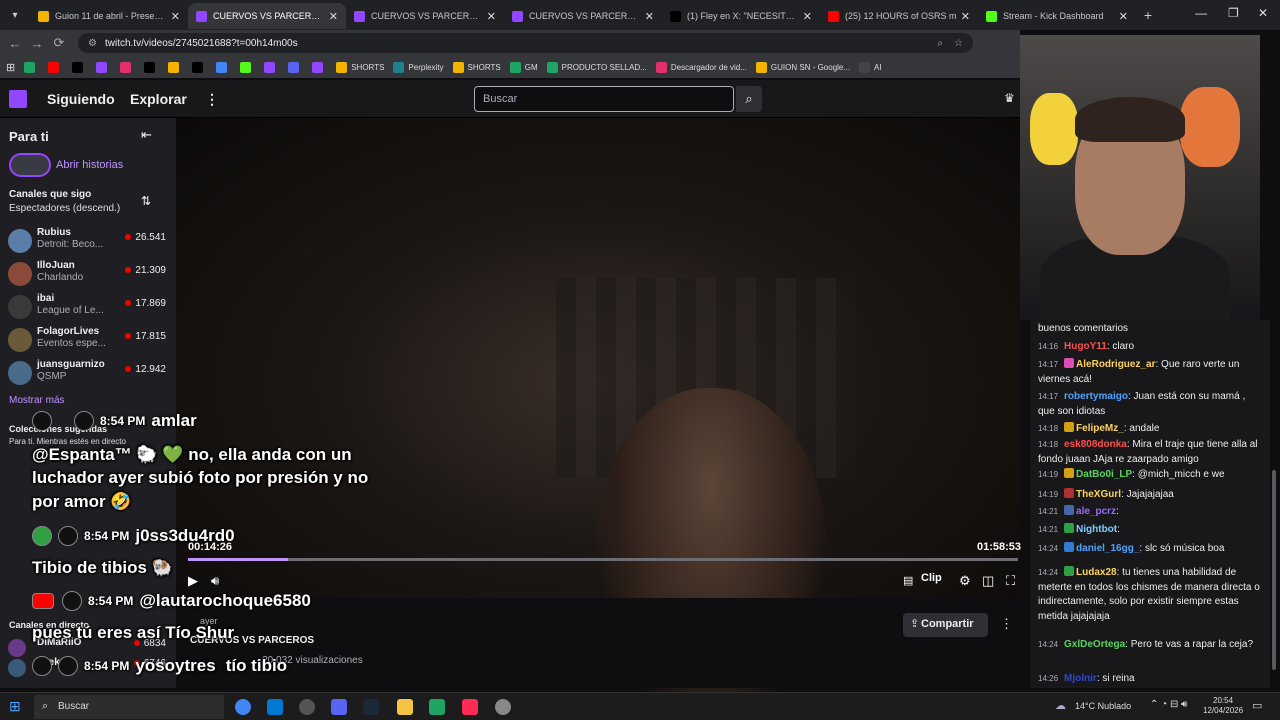 The height and width of the screenshot is (720, 1280). What do you see at coordinates (1085, 346) in the screenshot?
I see `chat-username: HugoY11` at bounding box center [1085, 346].